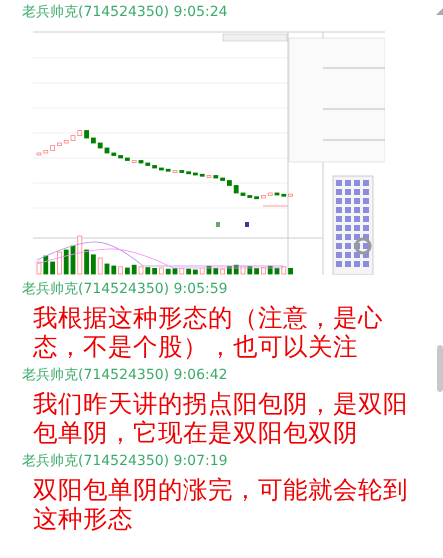  What do you see at coordinates (124, 375) in the screenshot?
I see `sender-line: 老兵帅克(714524350) 9:06:42` at bounding box center [124, 375].